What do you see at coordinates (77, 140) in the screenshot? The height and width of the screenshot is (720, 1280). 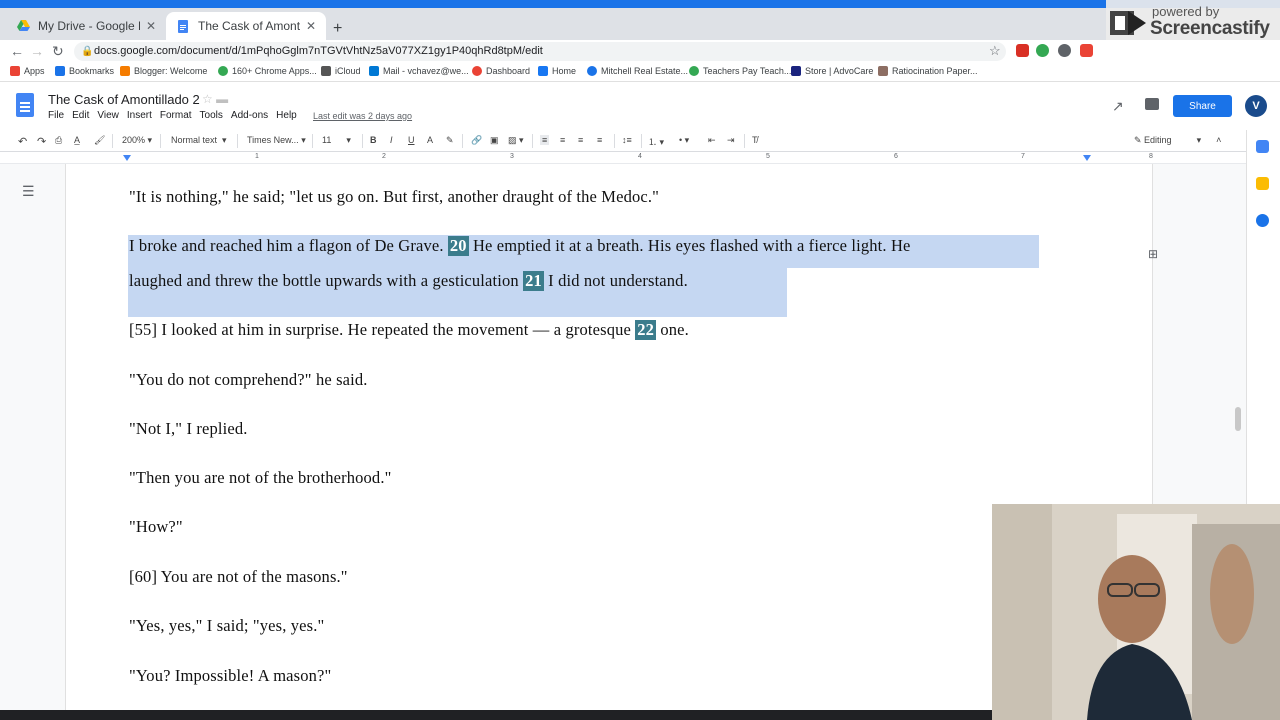 I see `spellcheck-icon: A̲` at bounding box center [77, 140].